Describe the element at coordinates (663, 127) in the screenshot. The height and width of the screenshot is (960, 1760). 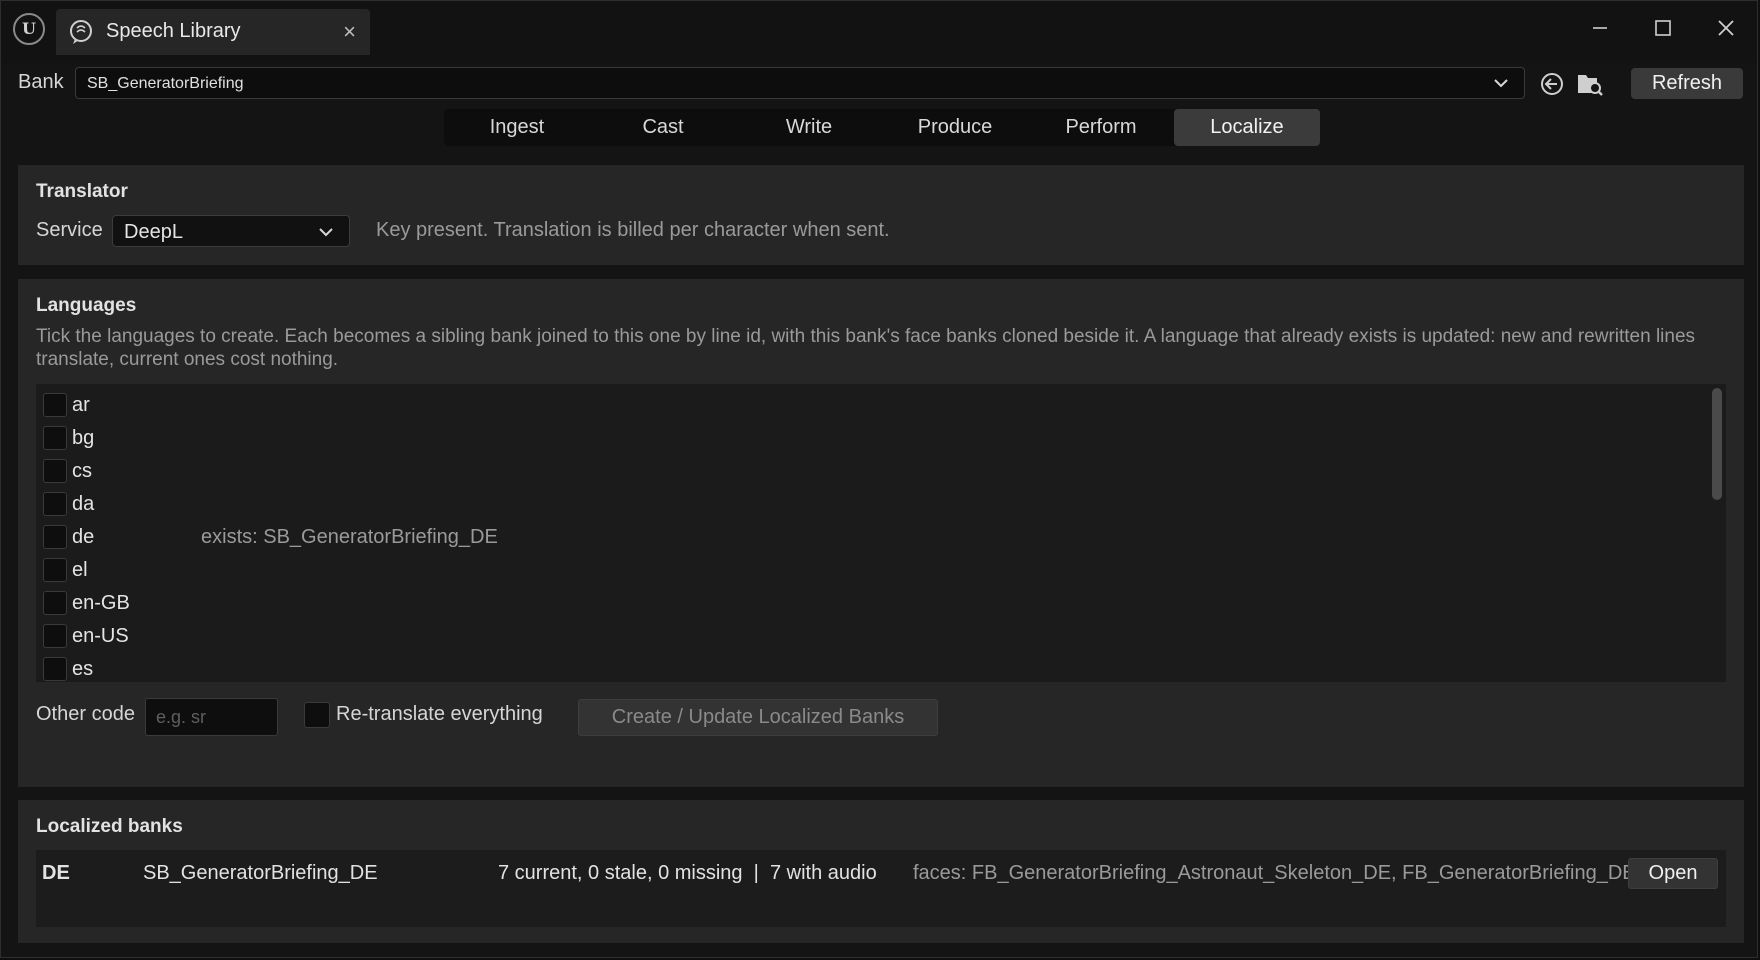
I see `tab-cast: Cast` at that location.